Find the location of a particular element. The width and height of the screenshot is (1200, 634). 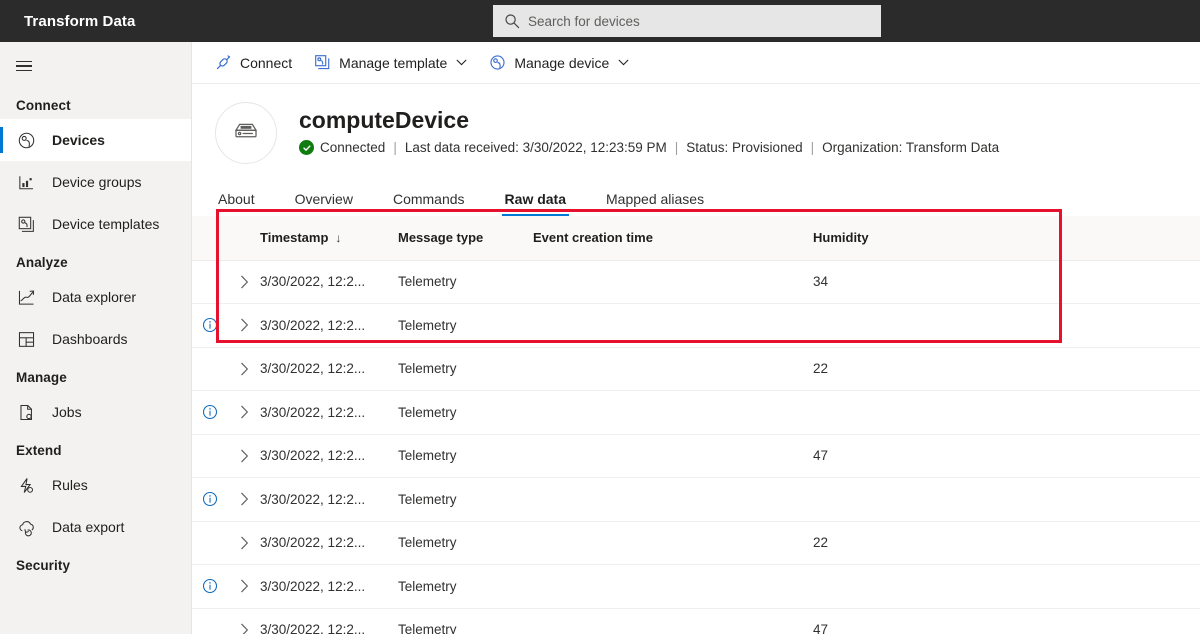

sidebar-item-devices: Devices is located at coordinates (95, 140).